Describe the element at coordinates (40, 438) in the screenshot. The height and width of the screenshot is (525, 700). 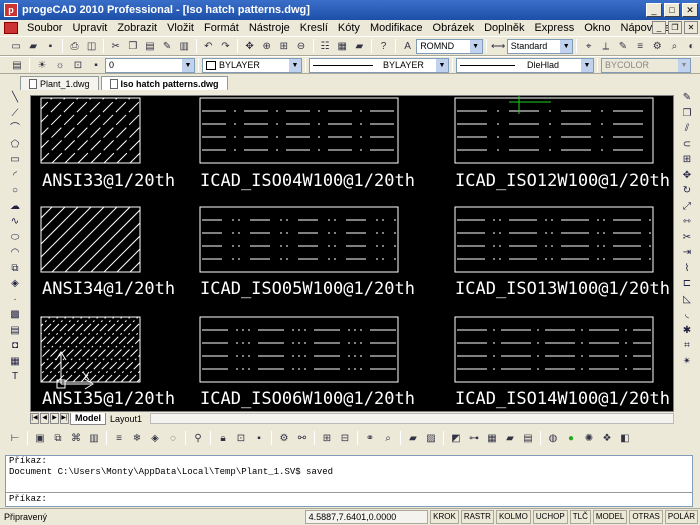
I see `image-icon: ▣` at that location.